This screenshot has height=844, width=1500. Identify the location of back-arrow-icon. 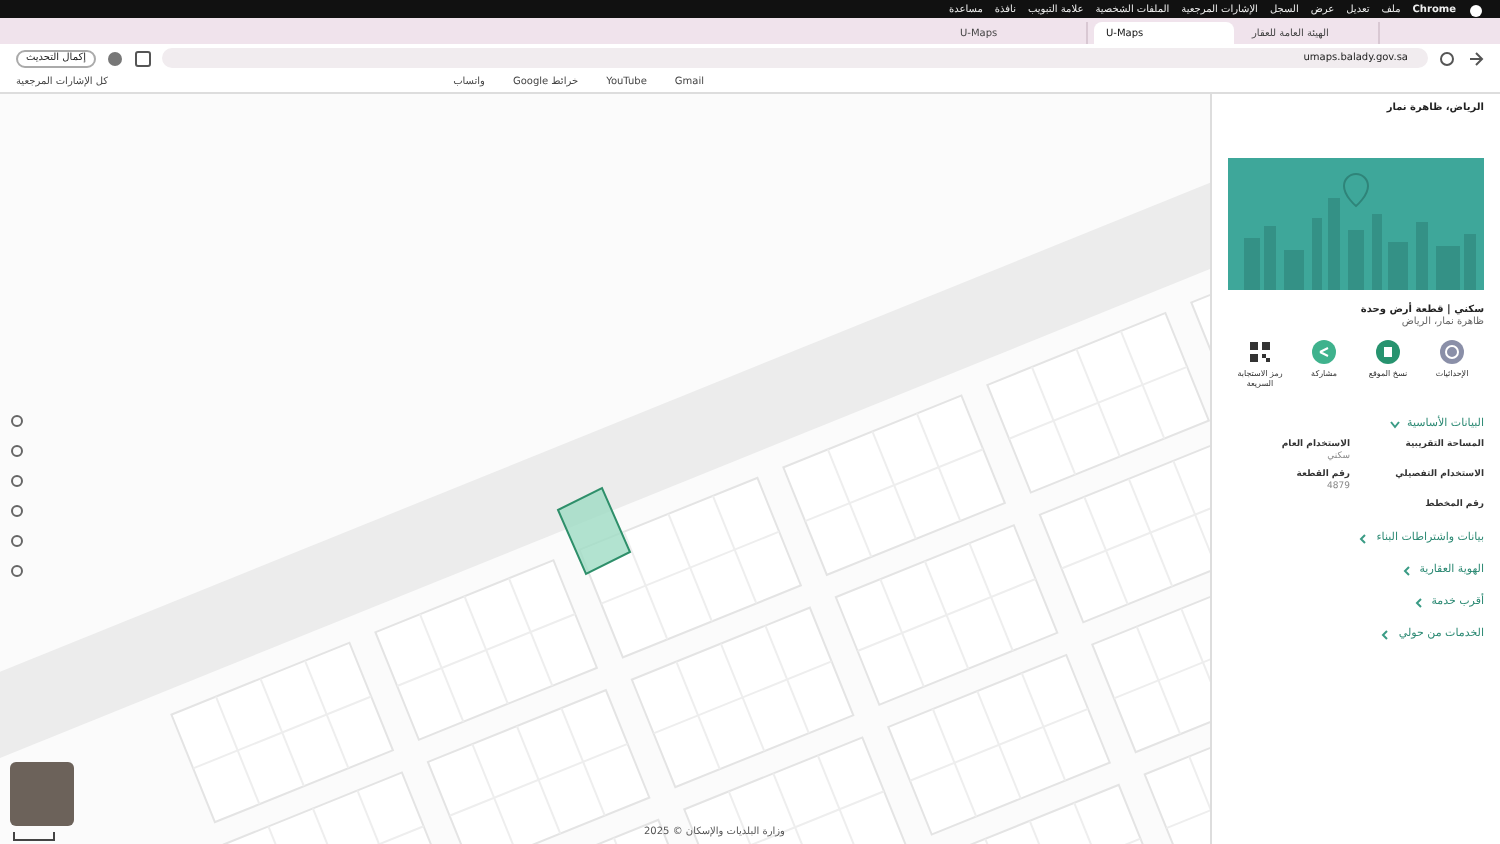
(1475, 58).